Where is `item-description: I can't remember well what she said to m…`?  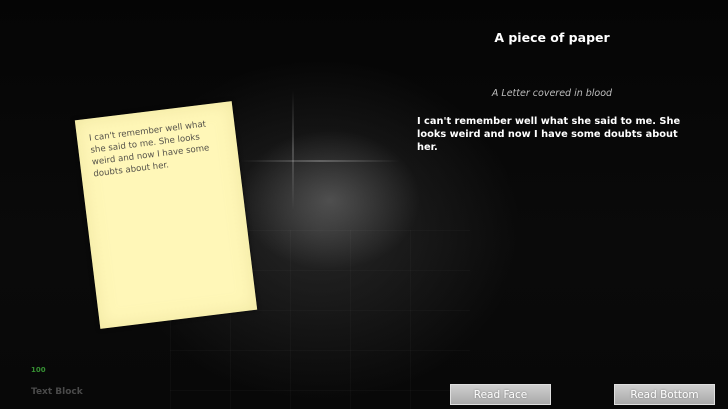 item-description: I can't remember well what she said to m… is located at coordinates (549, 134).